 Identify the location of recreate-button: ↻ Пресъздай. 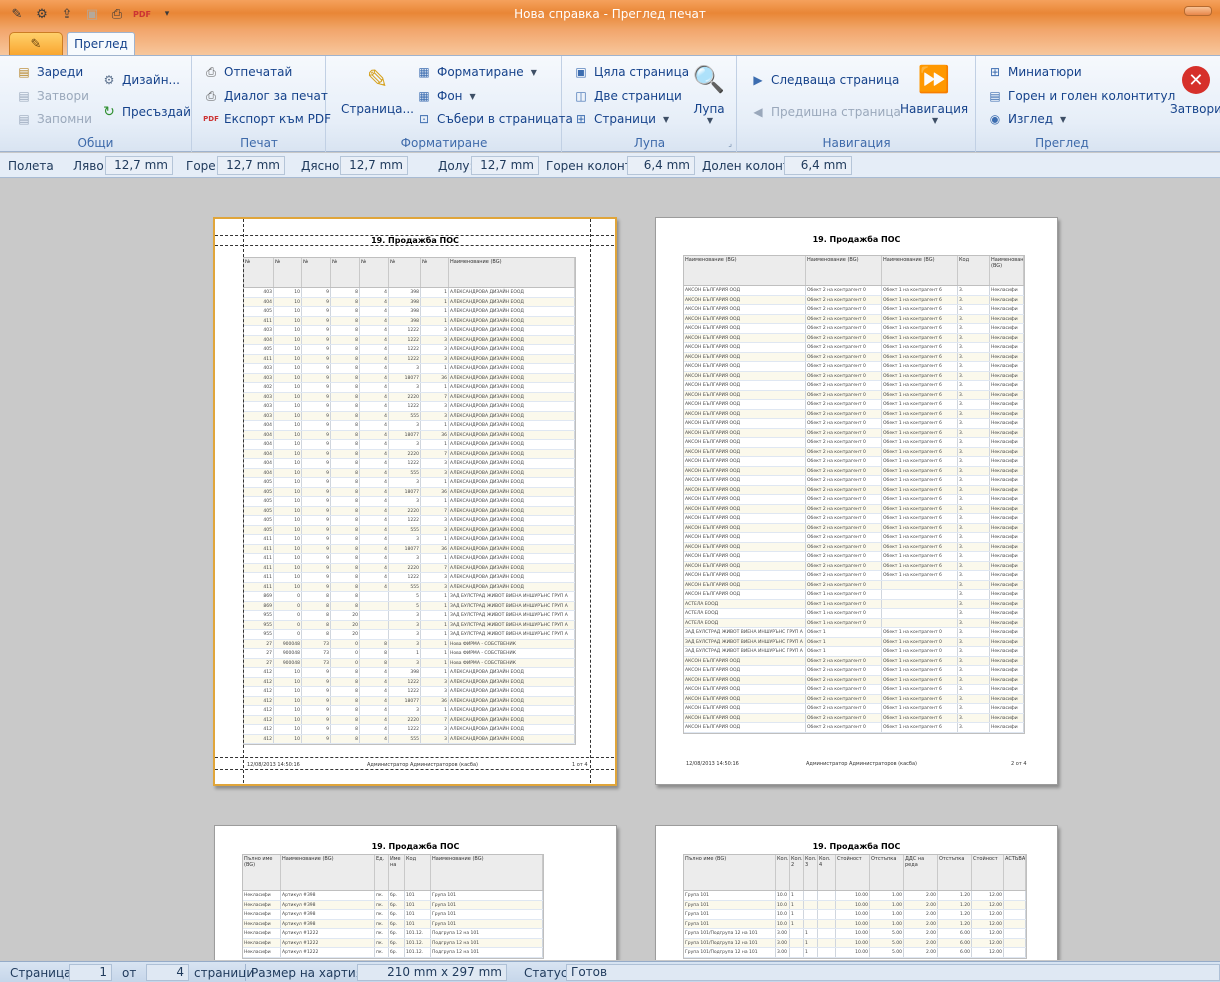
(146, 112).